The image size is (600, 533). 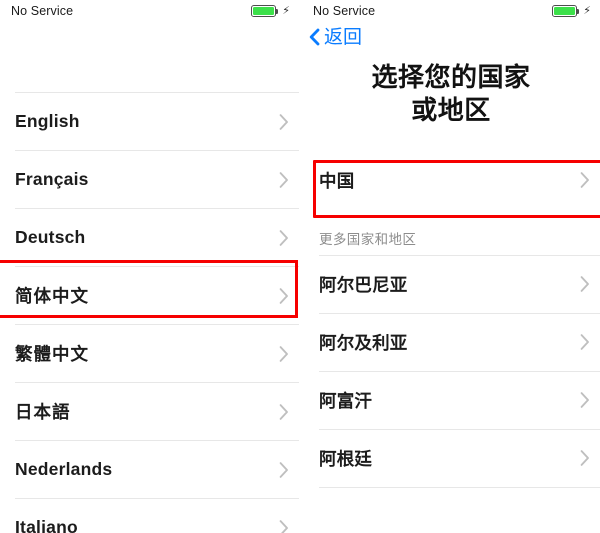 What do you see at coordinates (47, 121) in the screenshot?
I see `list-item-label: English` at bounding box center [47, 121].